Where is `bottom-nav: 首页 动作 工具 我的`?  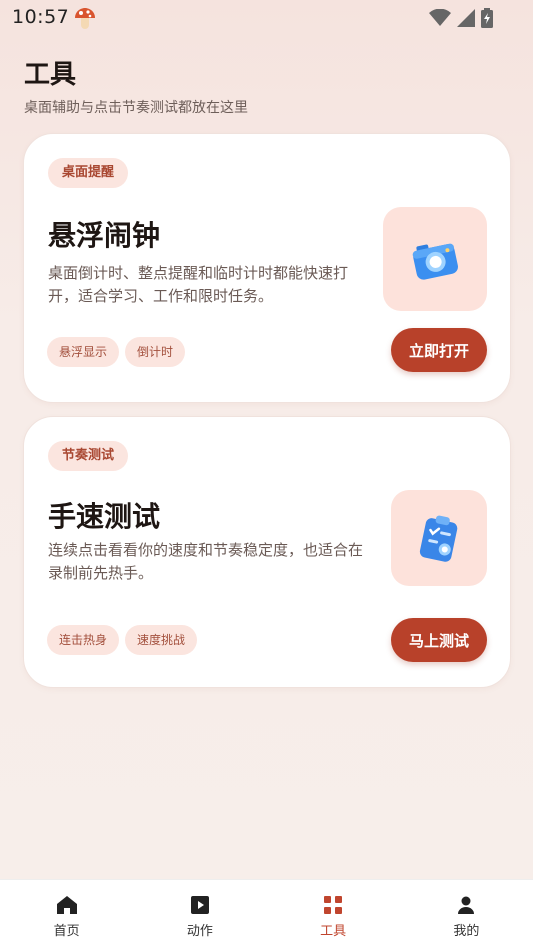
bottom-nav: 首页 动作 工具 我的 is located at coordinates (266, 913).